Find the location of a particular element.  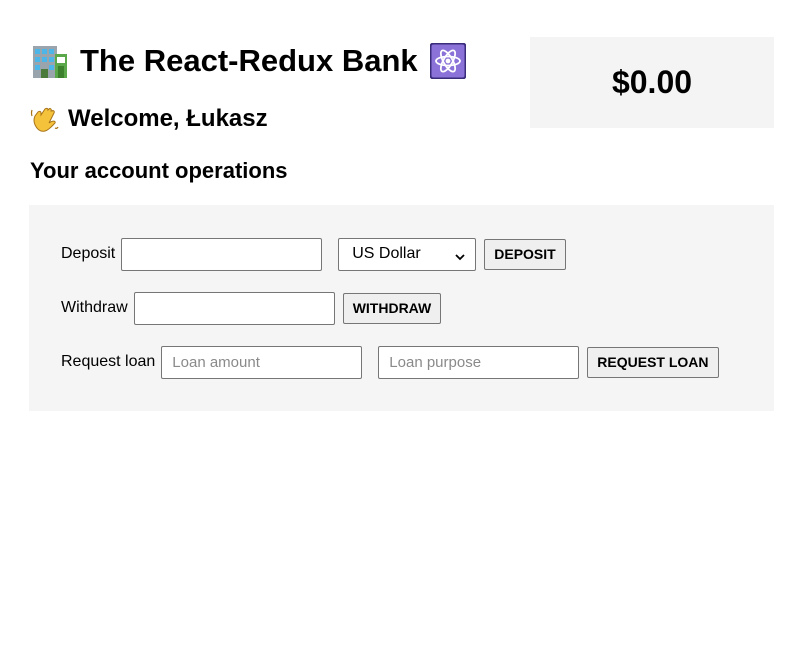

chevron-down-icon is located at coordinates (460, 255).